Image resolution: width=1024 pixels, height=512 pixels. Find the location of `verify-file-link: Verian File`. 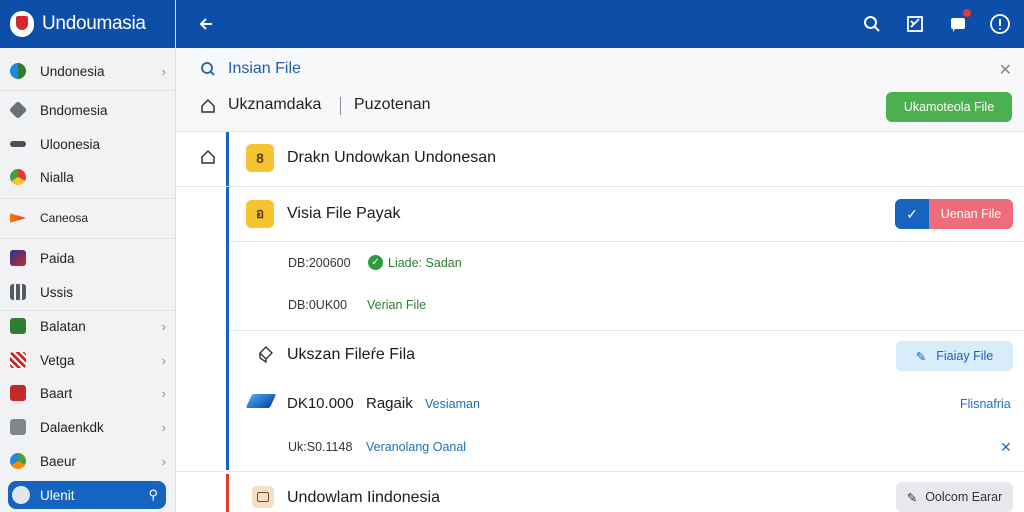

verify-file-link: Verian File is located at coordinates (396, 305).